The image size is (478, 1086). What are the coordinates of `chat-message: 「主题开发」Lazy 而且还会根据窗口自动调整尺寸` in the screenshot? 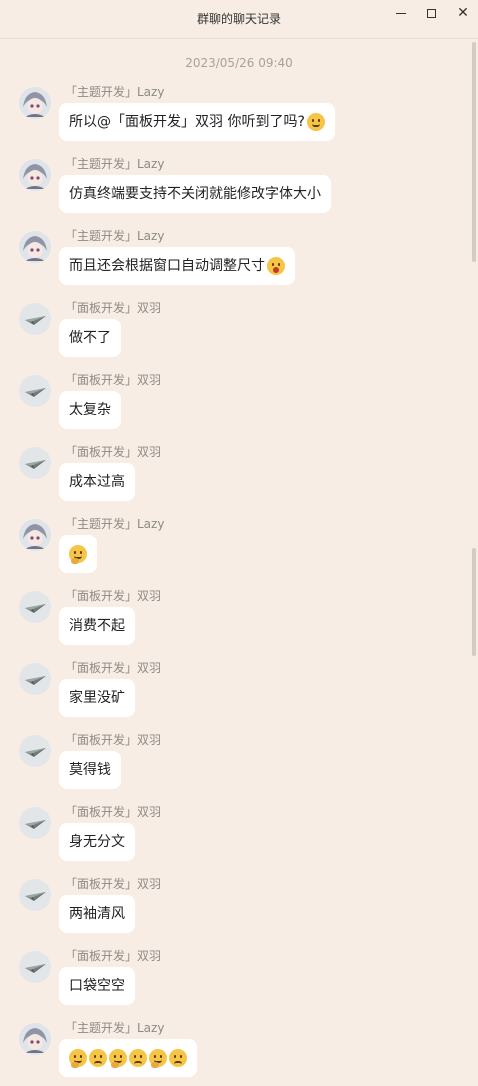 It's located at (235, 256).